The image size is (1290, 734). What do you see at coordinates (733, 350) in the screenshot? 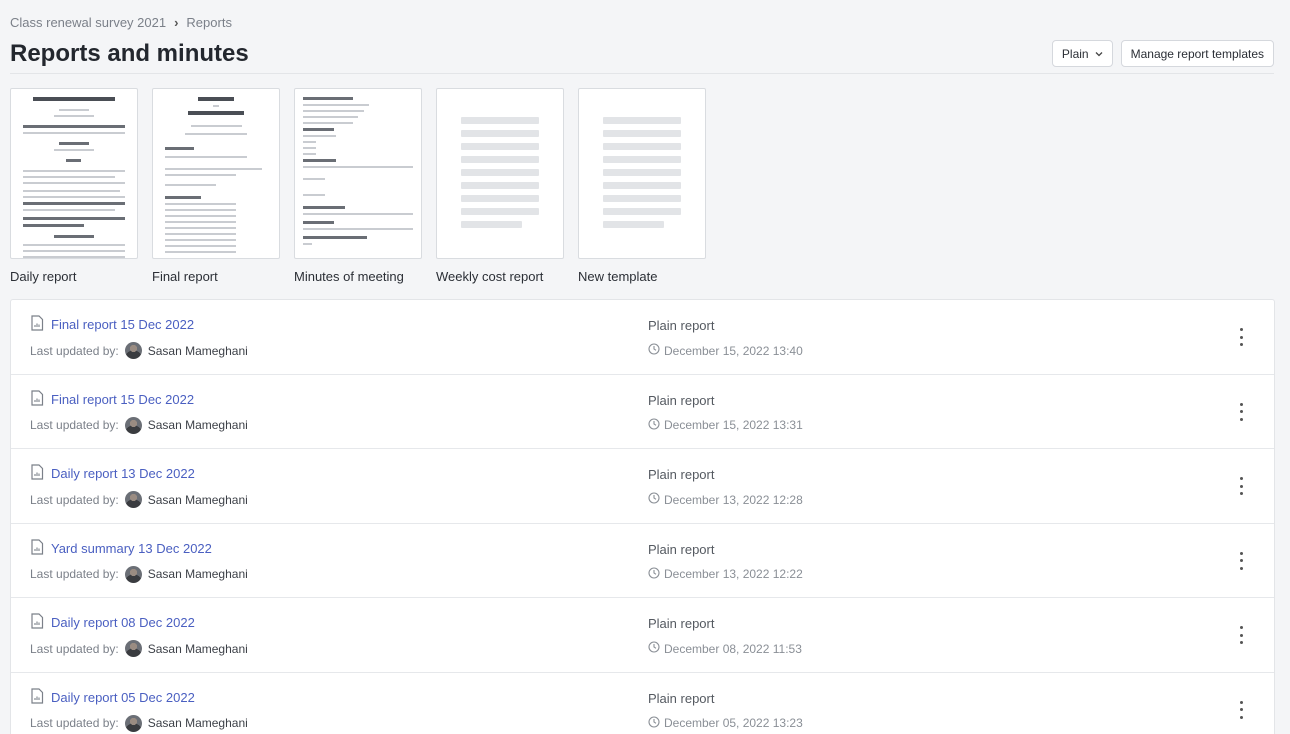
I see `report-date-text: December 15, 2022 13:40` at bounding box center [733, 350].